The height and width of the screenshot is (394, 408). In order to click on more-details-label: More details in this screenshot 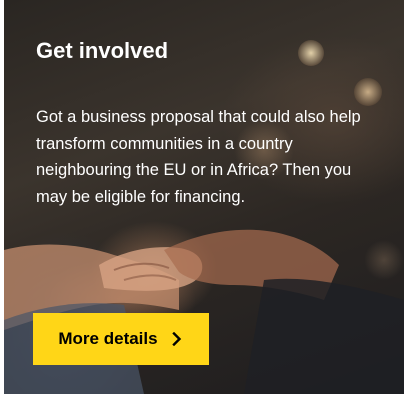, I will do `click(108, 338)`.